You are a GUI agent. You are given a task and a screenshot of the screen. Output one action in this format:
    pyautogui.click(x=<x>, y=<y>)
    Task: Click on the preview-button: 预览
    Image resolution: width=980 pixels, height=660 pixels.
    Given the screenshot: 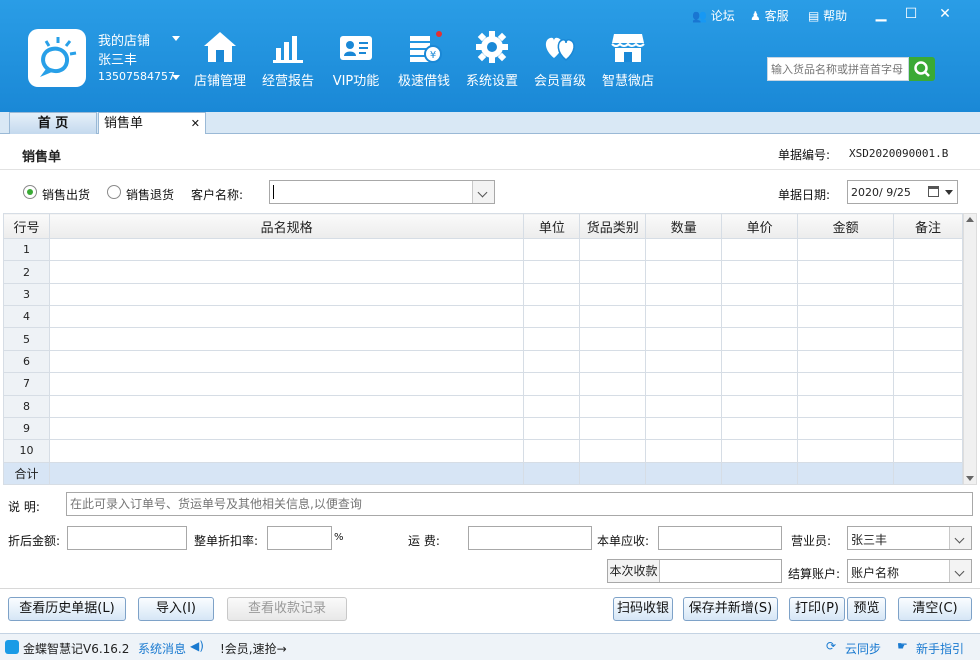 What is the action you would take?
    pyautogui.click(x=866, y=609)
    